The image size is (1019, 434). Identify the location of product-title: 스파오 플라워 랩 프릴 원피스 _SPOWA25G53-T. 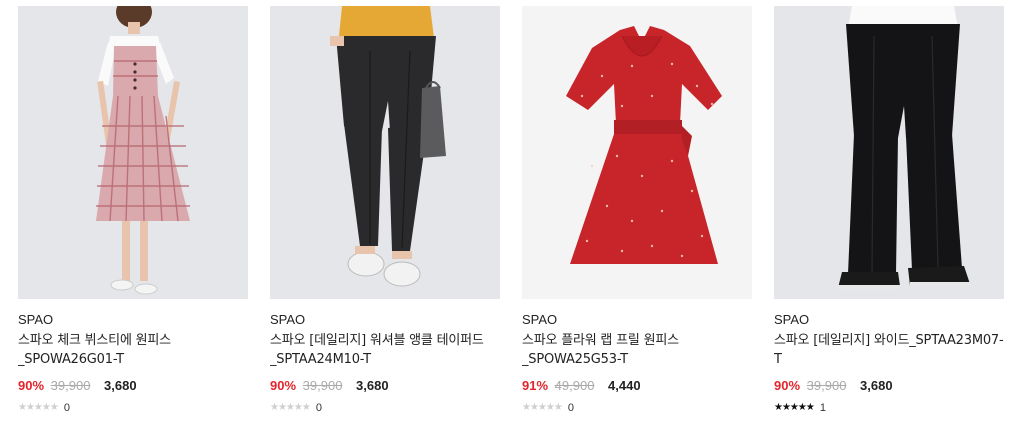
(637, 350).